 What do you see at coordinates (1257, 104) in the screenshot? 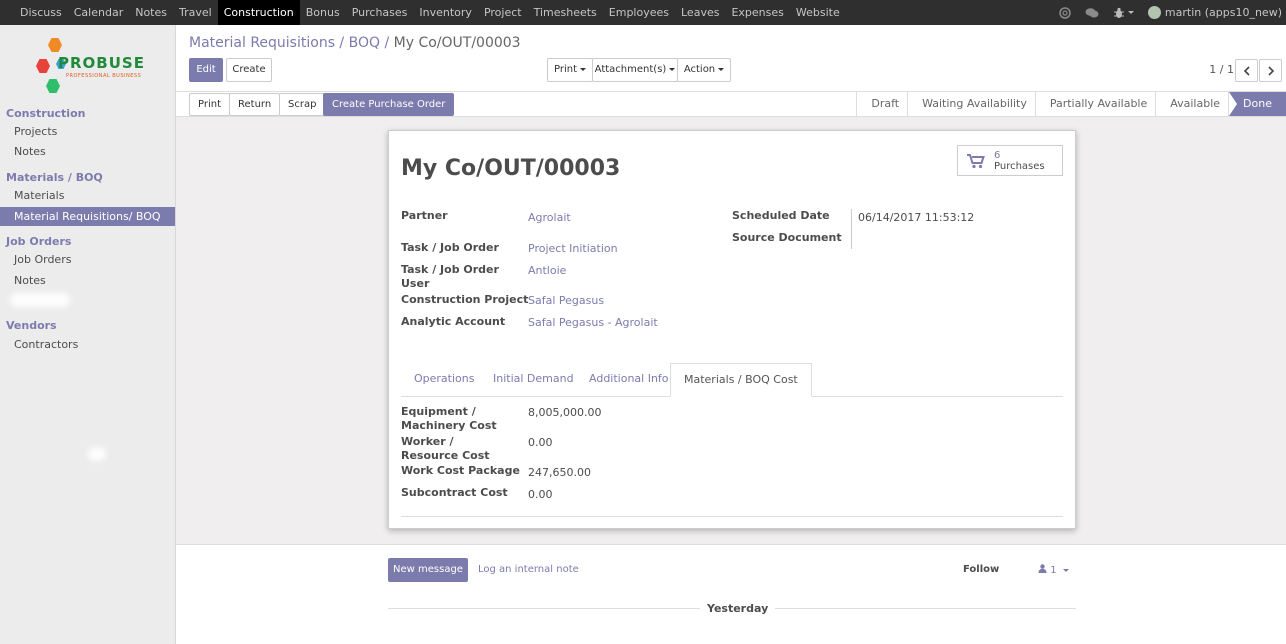
I see `stage-done: Done` at bounding box center [1257, 104].